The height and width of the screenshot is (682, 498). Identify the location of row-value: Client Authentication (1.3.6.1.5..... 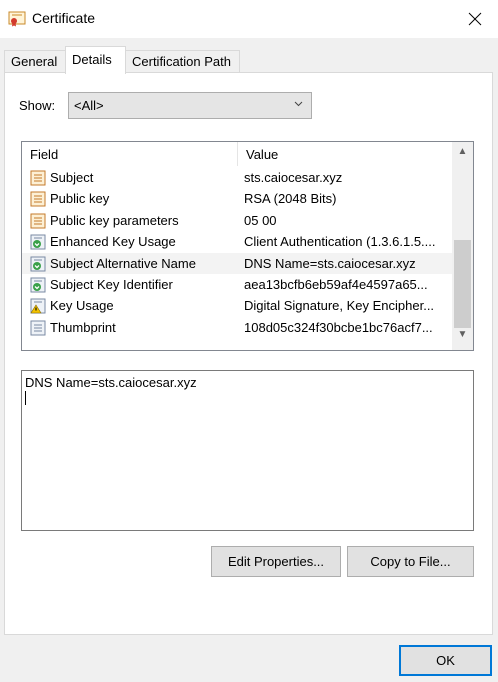
(340, 242).